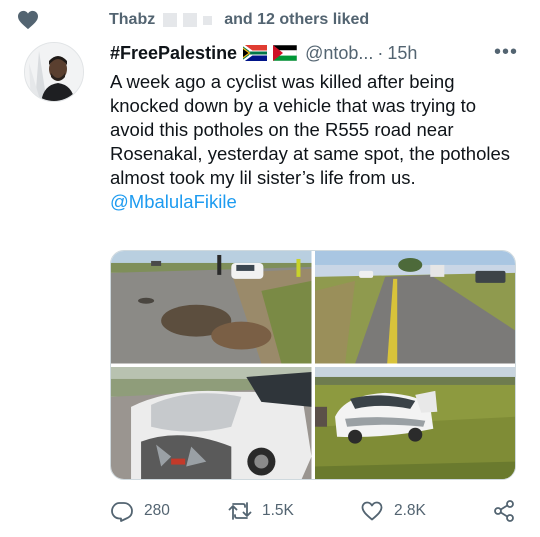 The image size is (540, 537). I want to click on redacted-names, so click(188, 20).